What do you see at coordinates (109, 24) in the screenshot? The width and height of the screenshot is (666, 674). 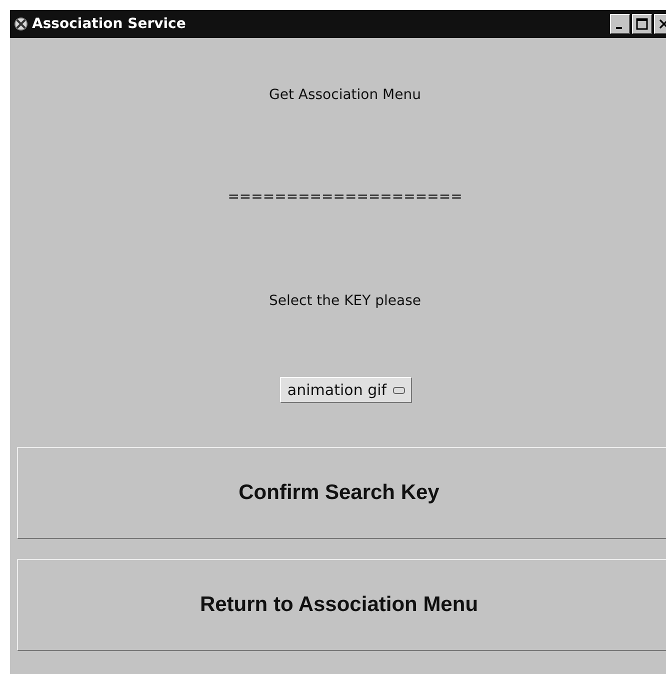 I see `window-title: Association Service` at bounding box center [109, 24].